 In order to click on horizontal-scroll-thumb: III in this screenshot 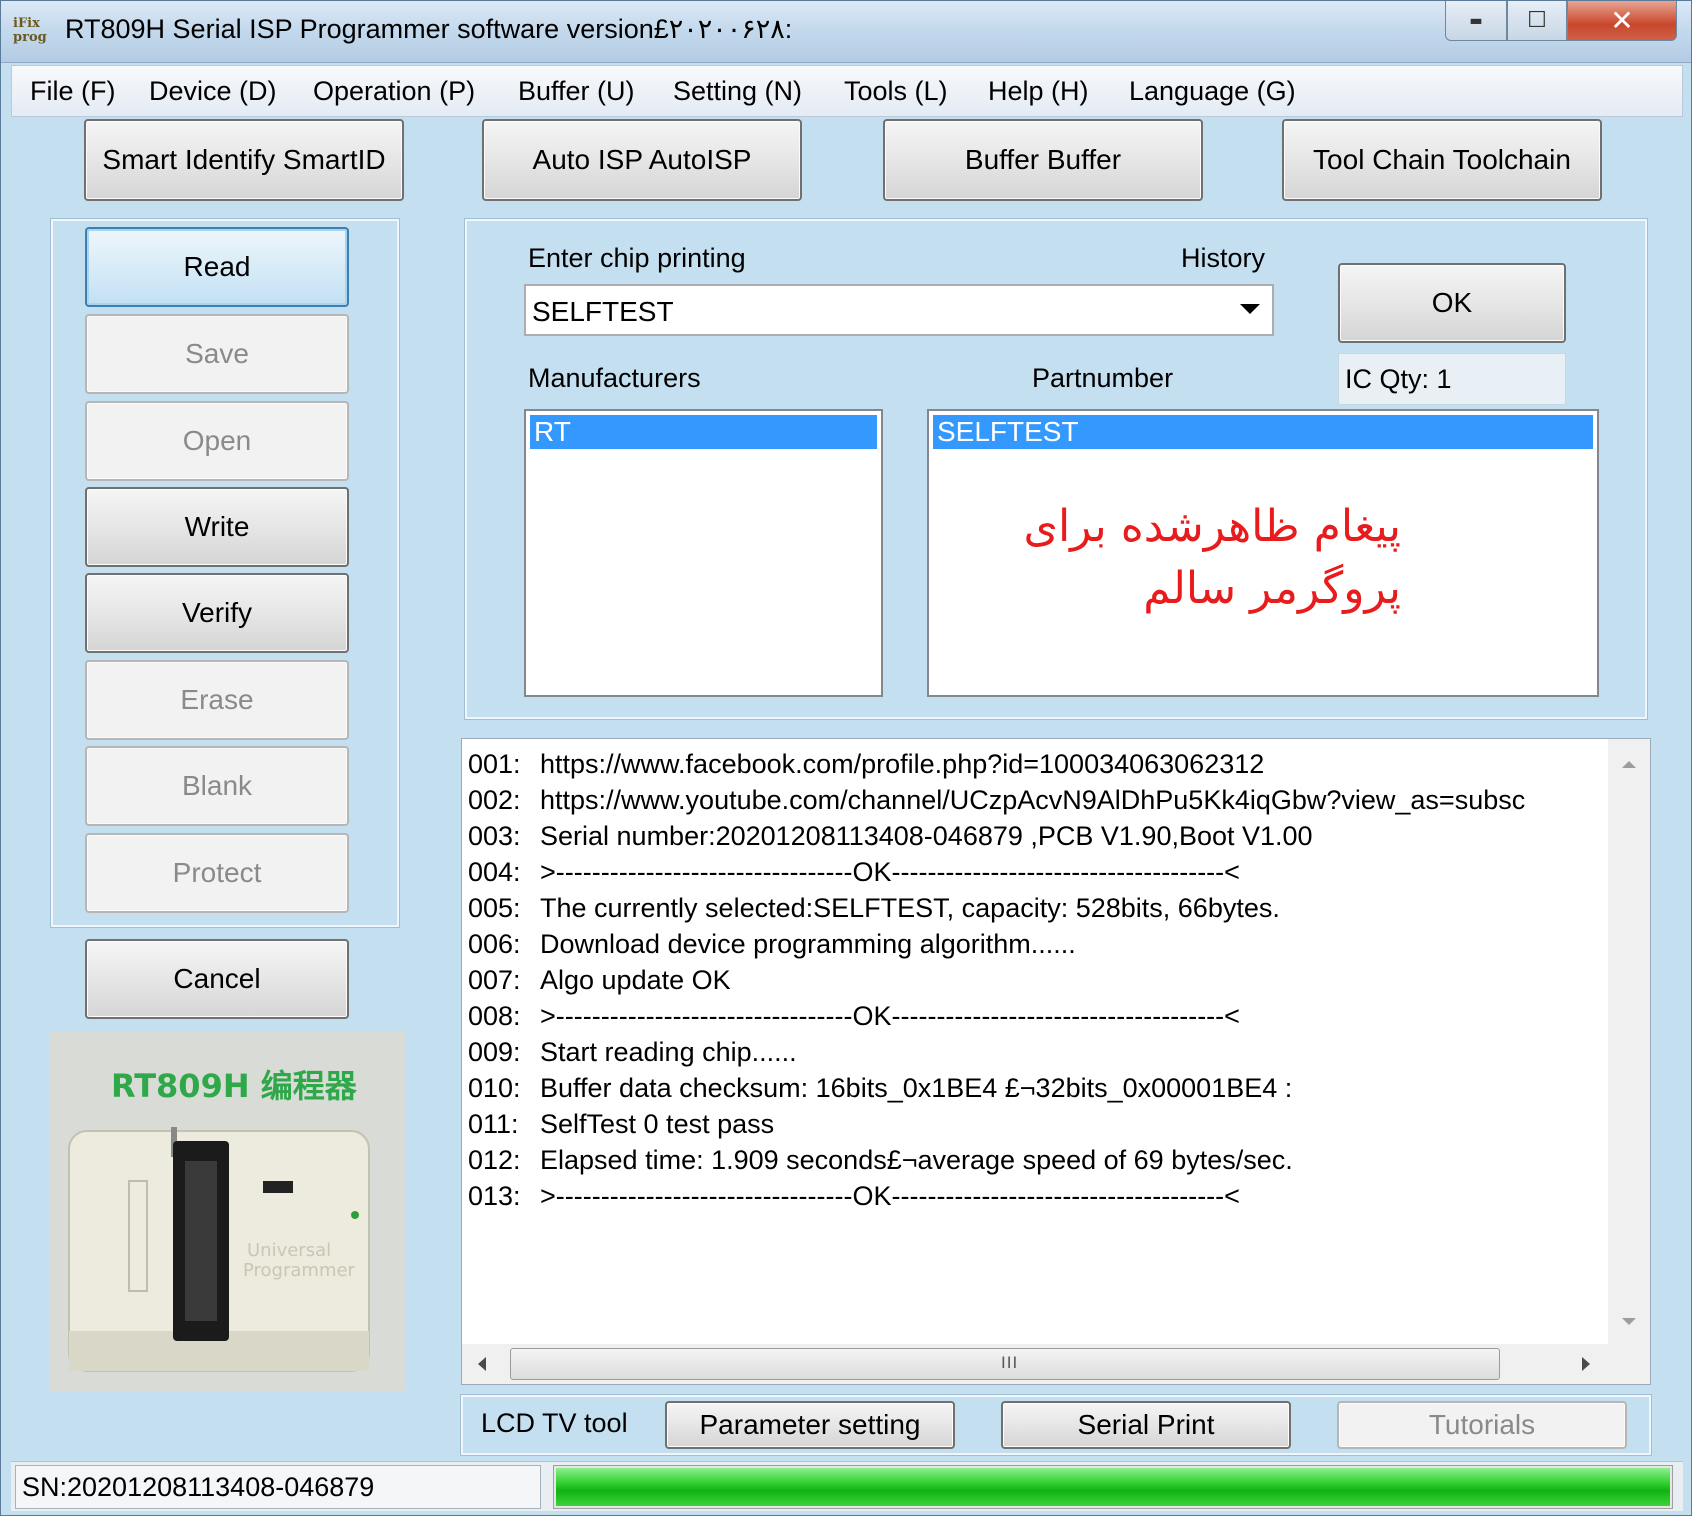, I will do `click(1005, 1364)`.